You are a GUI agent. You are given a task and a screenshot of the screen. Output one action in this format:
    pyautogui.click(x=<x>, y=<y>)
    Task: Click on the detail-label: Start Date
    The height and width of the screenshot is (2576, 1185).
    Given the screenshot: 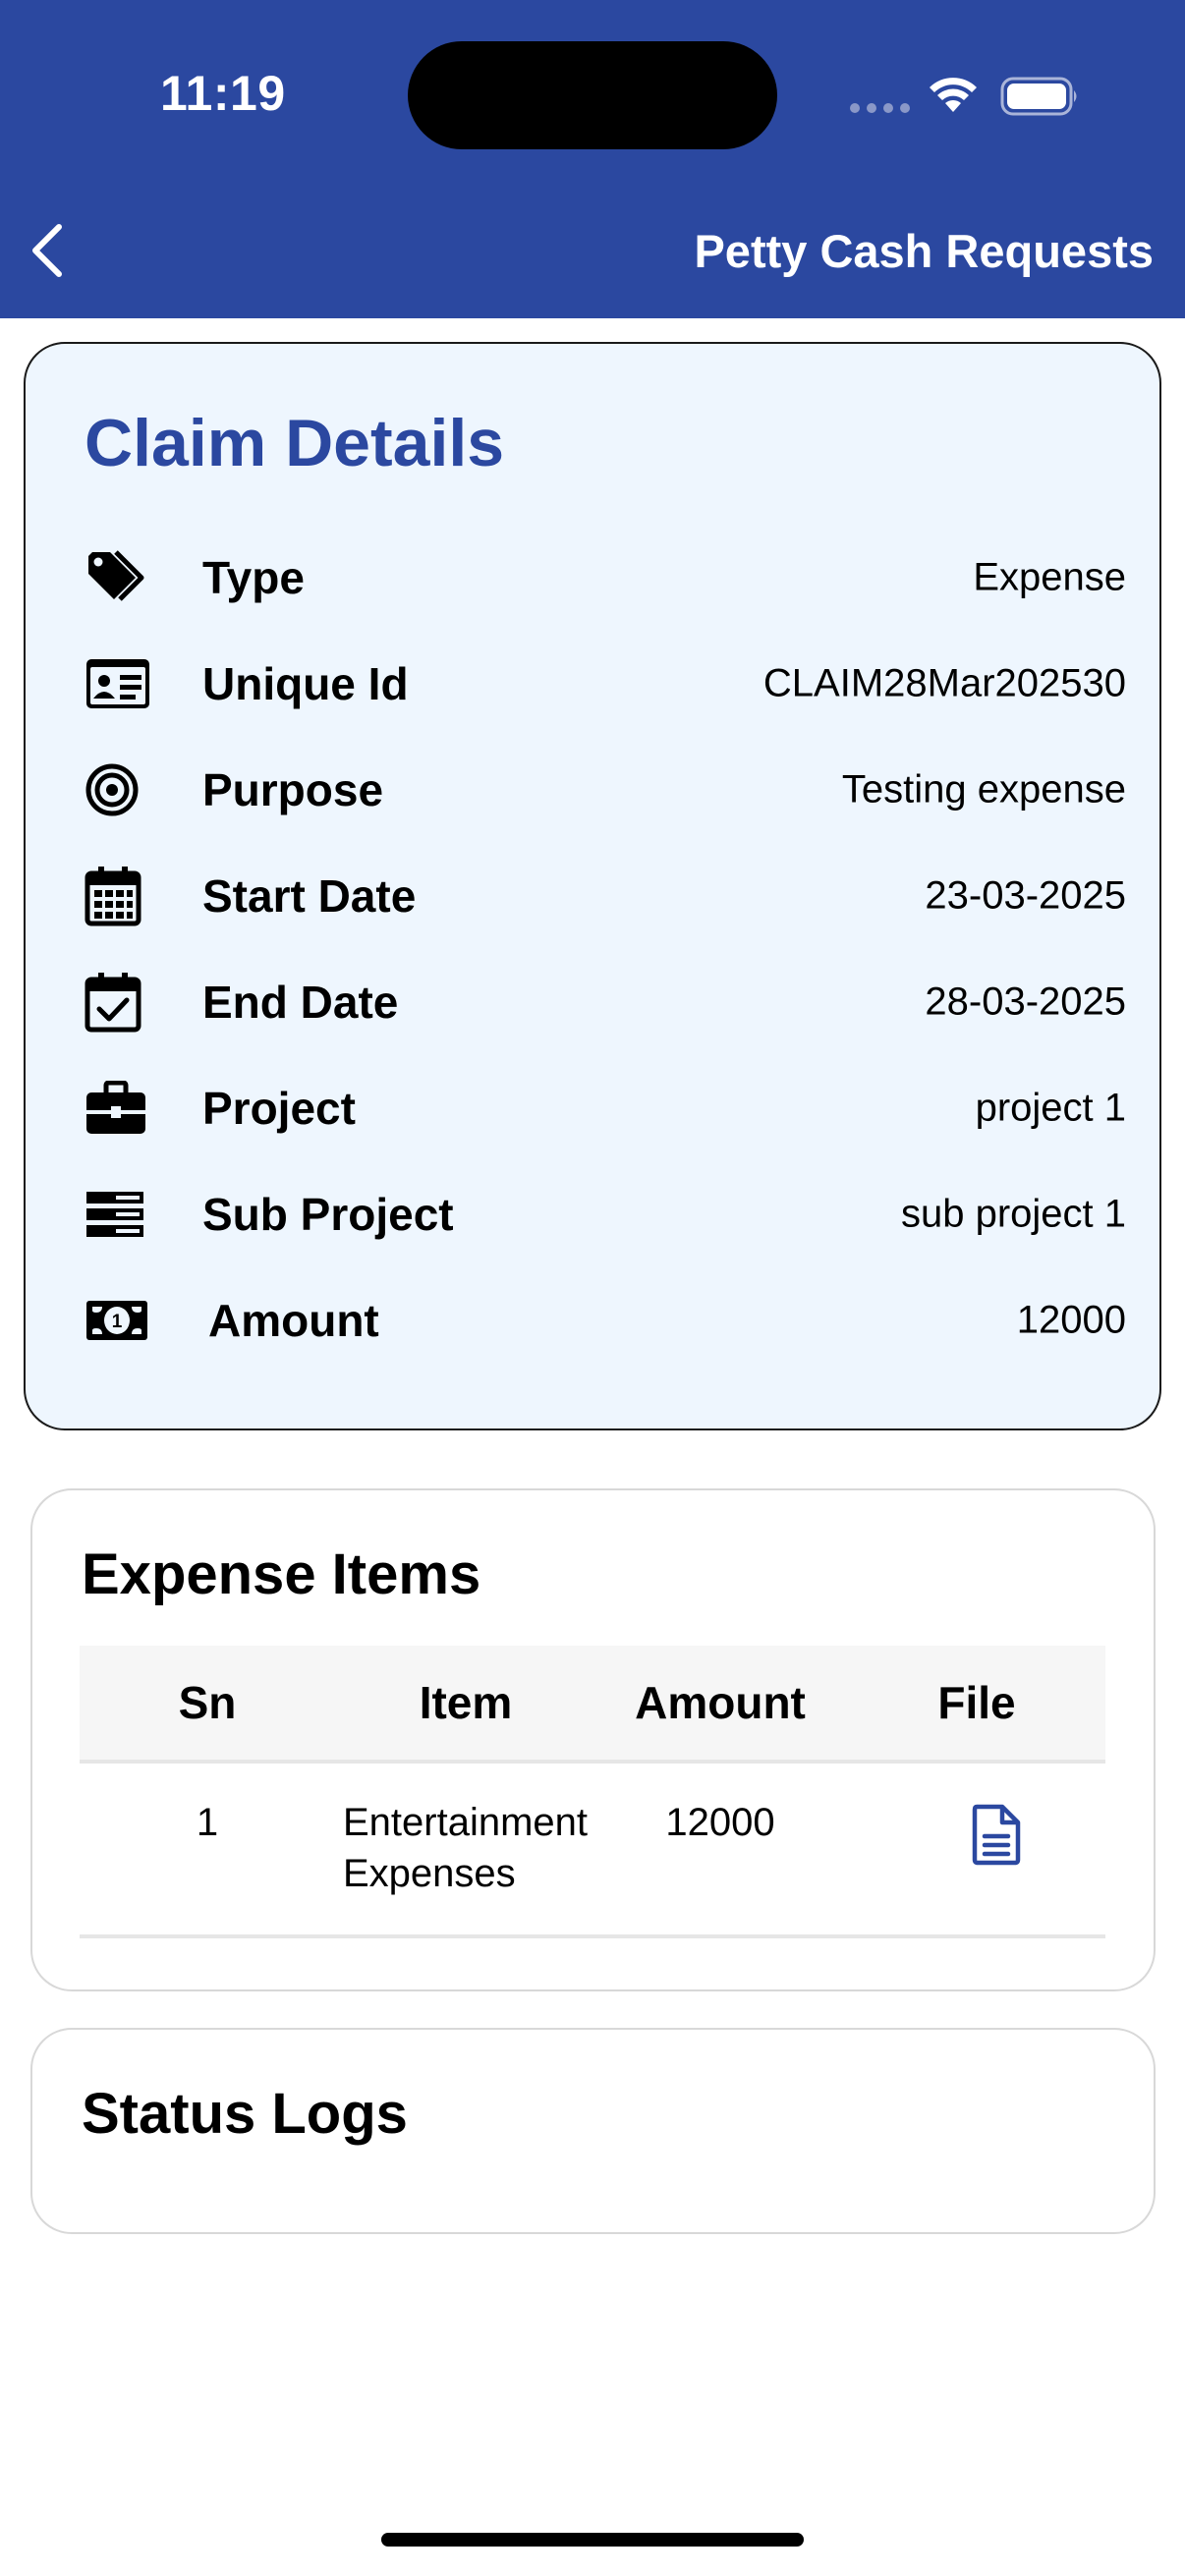 What is the action you would take?
    pyautogui.click(x=310, y=896)
    